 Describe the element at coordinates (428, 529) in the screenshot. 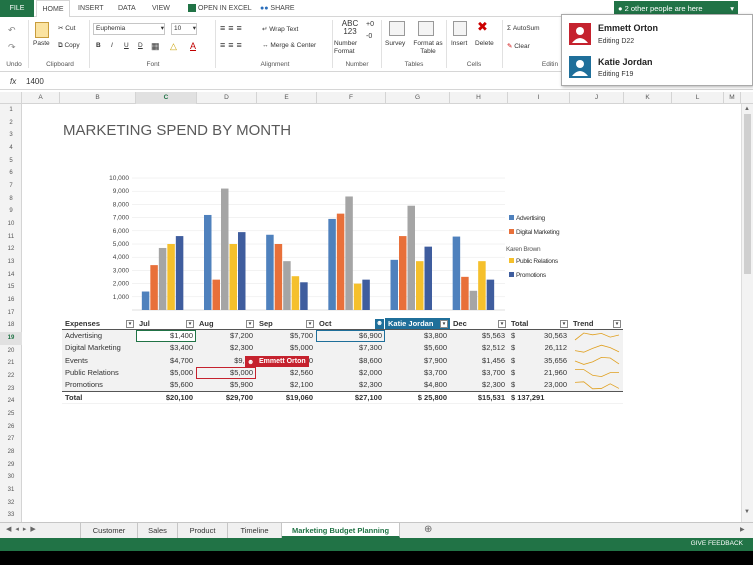

I see `add-sheet-icon: ⊕` at that location.